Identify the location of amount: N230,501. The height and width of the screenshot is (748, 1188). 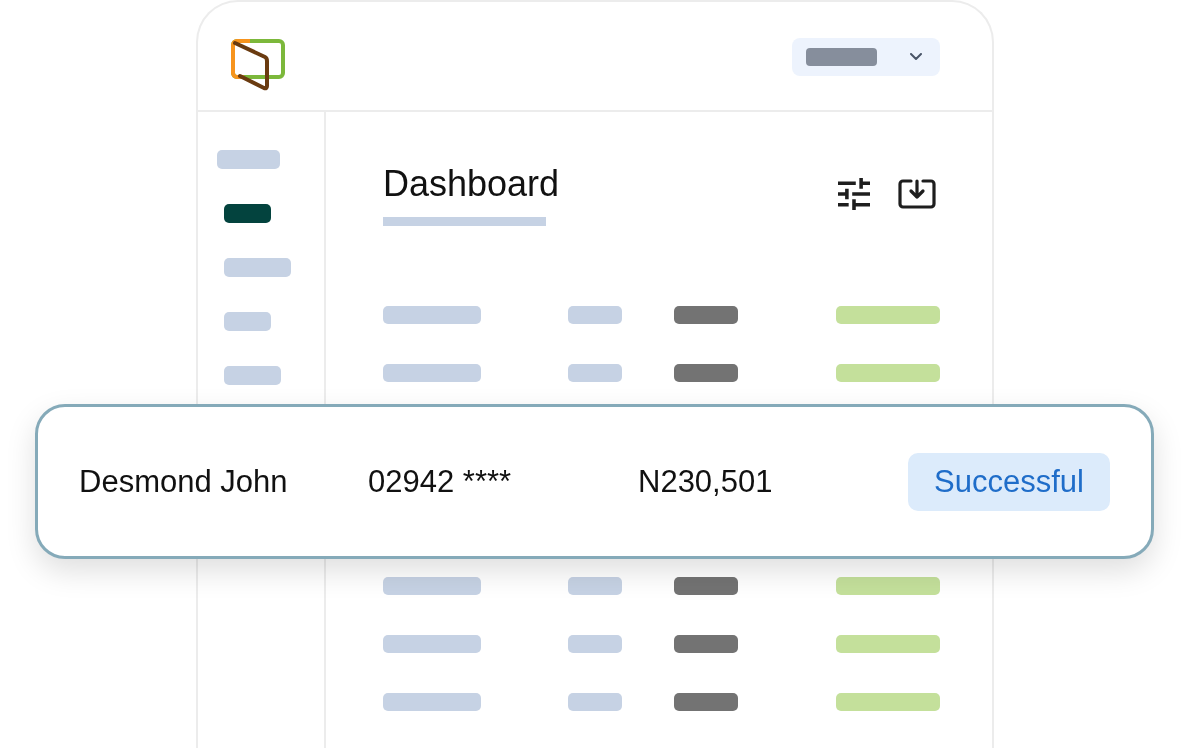
(705, 481).